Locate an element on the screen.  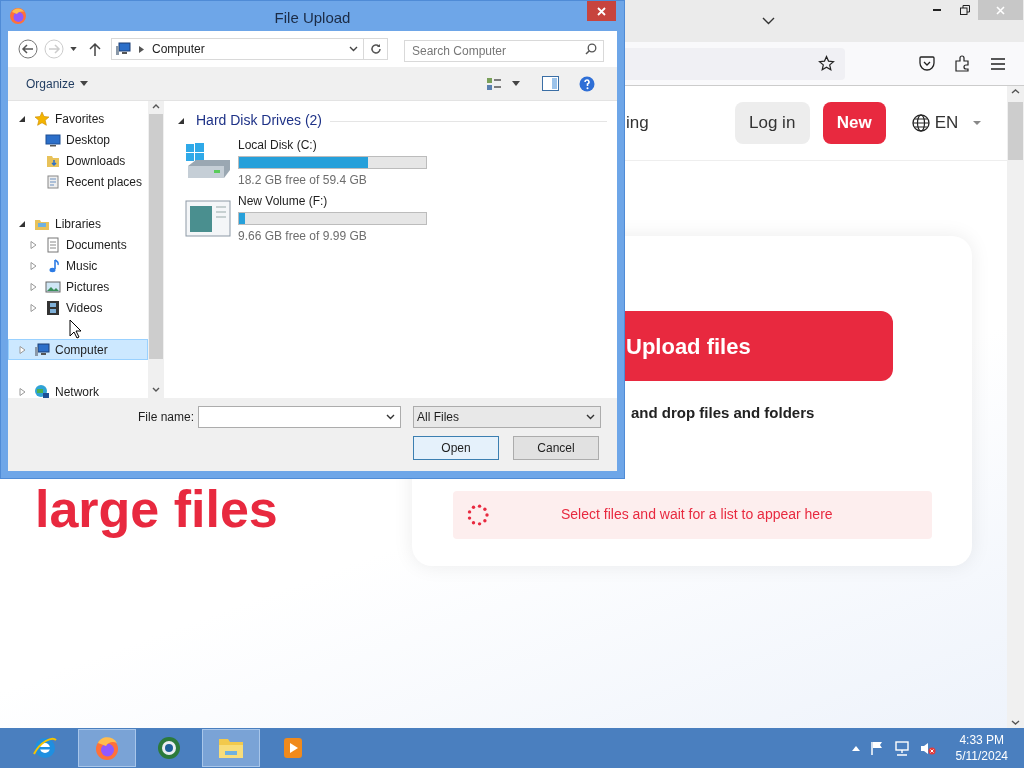
taskbar-button is located at coordinates (107, 748).